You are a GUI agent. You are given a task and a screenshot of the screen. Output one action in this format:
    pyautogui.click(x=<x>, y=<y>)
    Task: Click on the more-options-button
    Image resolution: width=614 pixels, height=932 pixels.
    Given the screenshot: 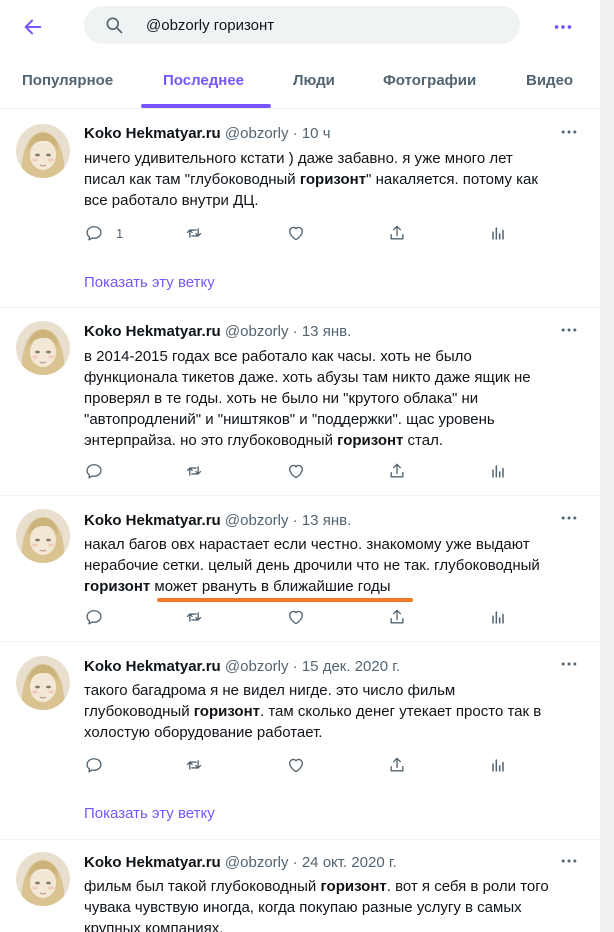 What is the action you would take?
    pyautogui.click(x=563, y=27)
    